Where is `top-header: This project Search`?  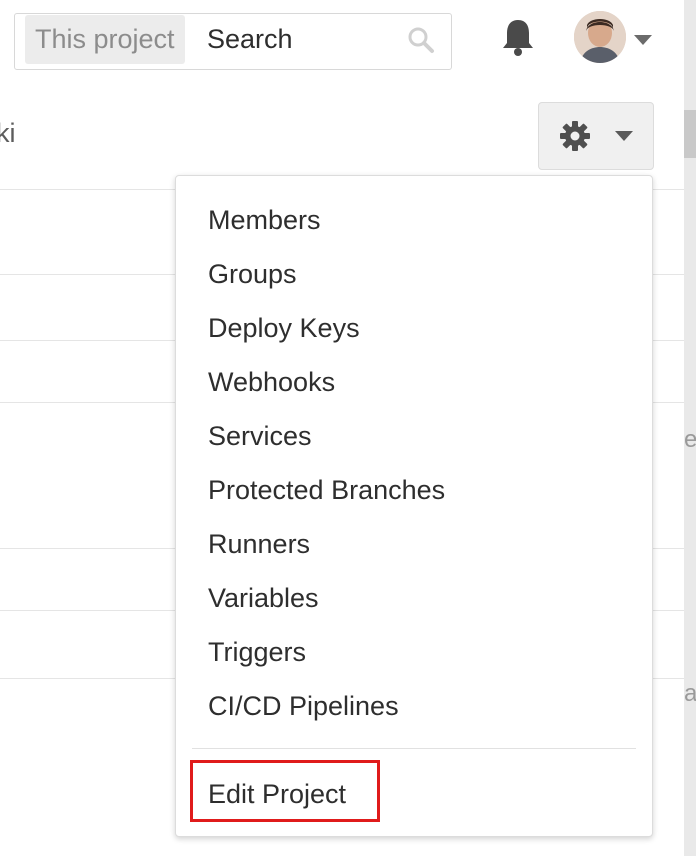 top-header: This project Search is located at coordinates (342, 40).